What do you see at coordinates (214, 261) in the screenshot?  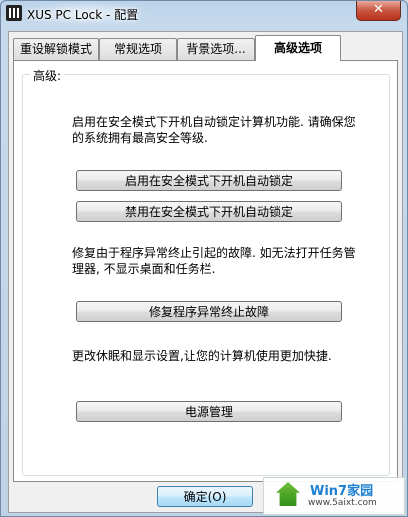 I see `repair-description: 修复由于程序异常终止引起的故障. 如无法打开任务管理器, 不显示桌面和任务栏.` at bounding box center [214, 261].